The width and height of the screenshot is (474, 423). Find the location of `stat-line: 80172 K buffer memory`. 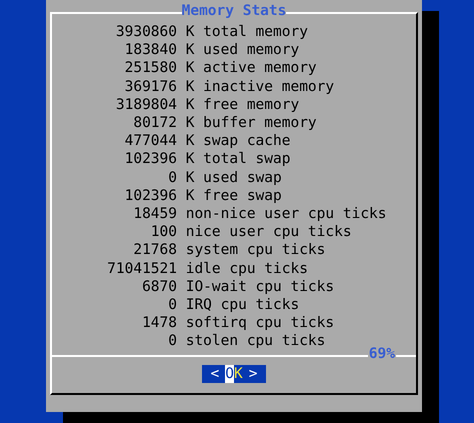

stat-line: 80172 K buffer memory is located at coordinates (225, 123).